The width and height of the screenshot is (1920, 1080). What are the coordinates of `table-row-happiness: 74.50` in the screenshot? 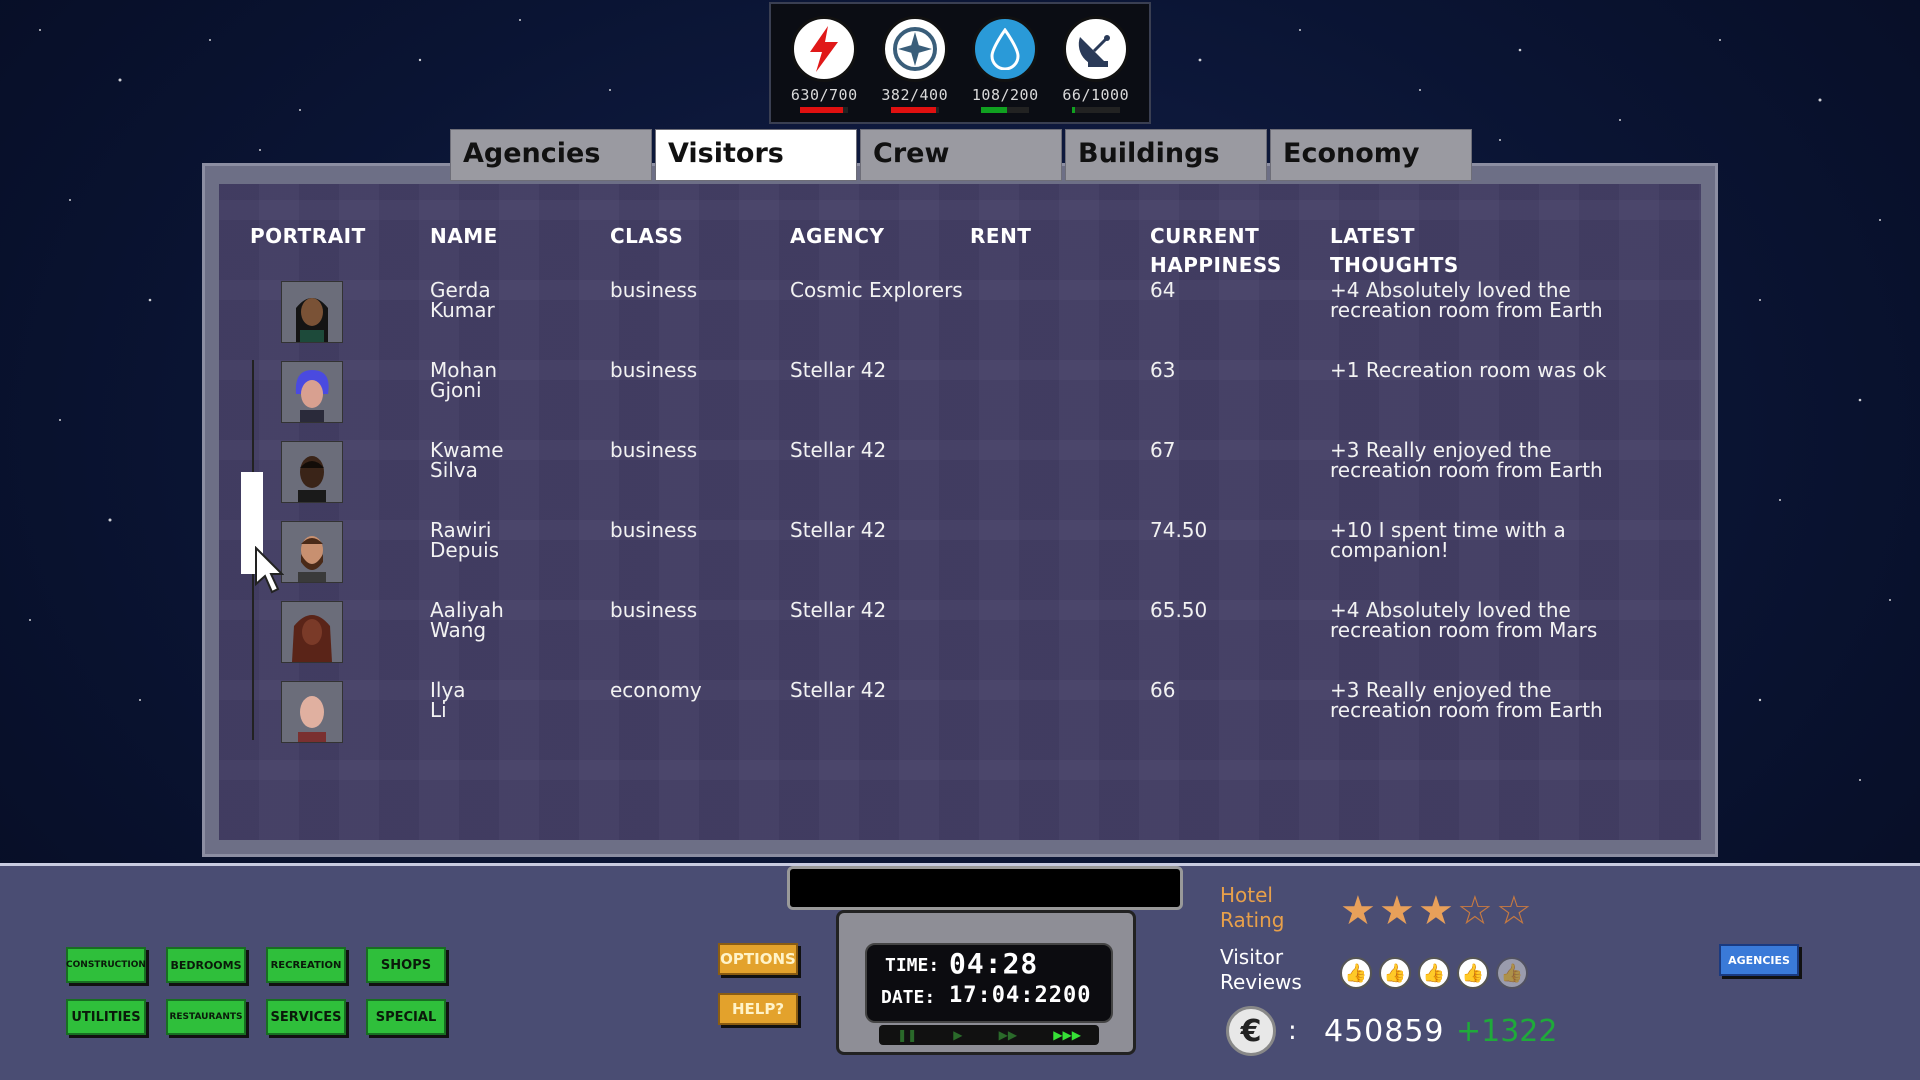 It's located at (1179, 530).